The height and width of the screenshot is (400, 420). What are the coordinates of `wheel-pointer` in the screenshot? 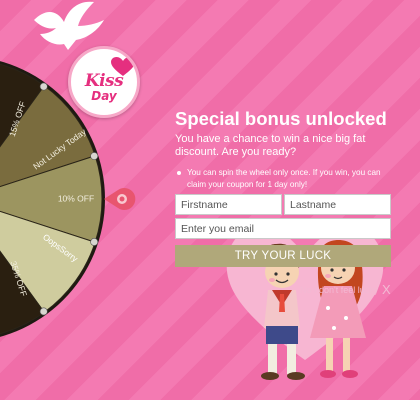 It's located at (120, 199).